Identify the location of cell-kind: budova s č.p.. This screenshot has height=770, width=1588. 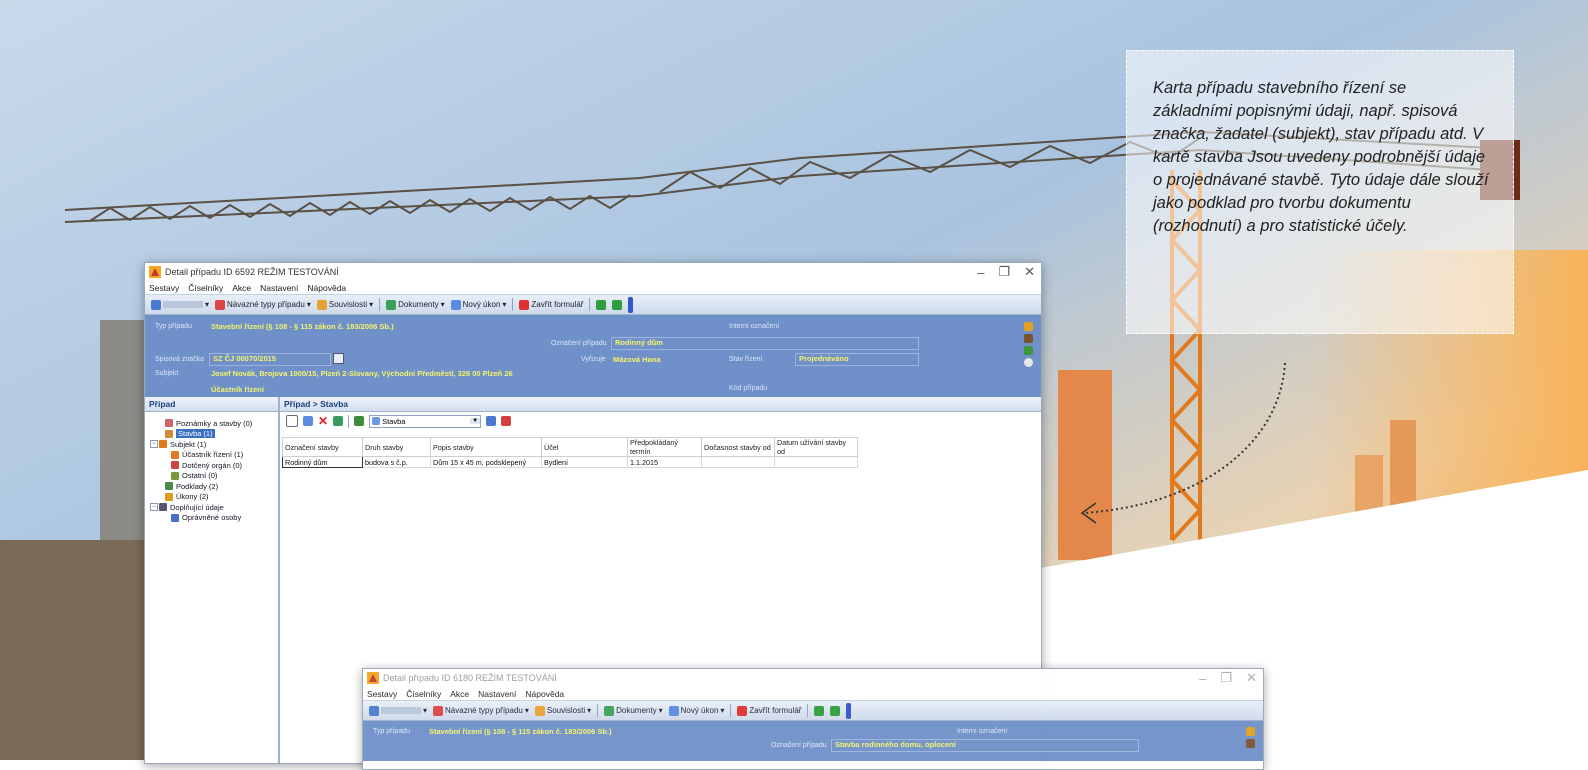
(396, 462).